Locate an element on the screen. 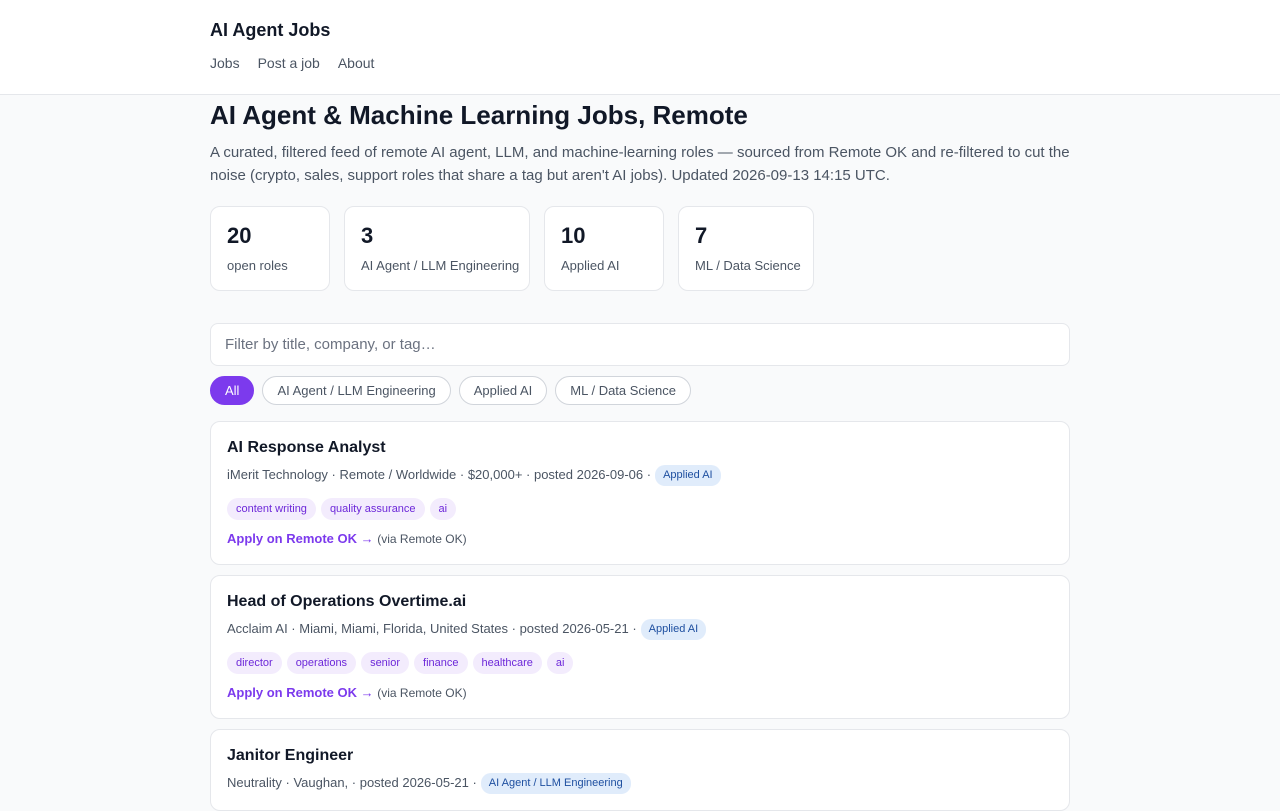 Image resolution: width=1280 pixels, height=811 pixels. site-brand: AI Agent Jobs is located at coordinates (270, 30).